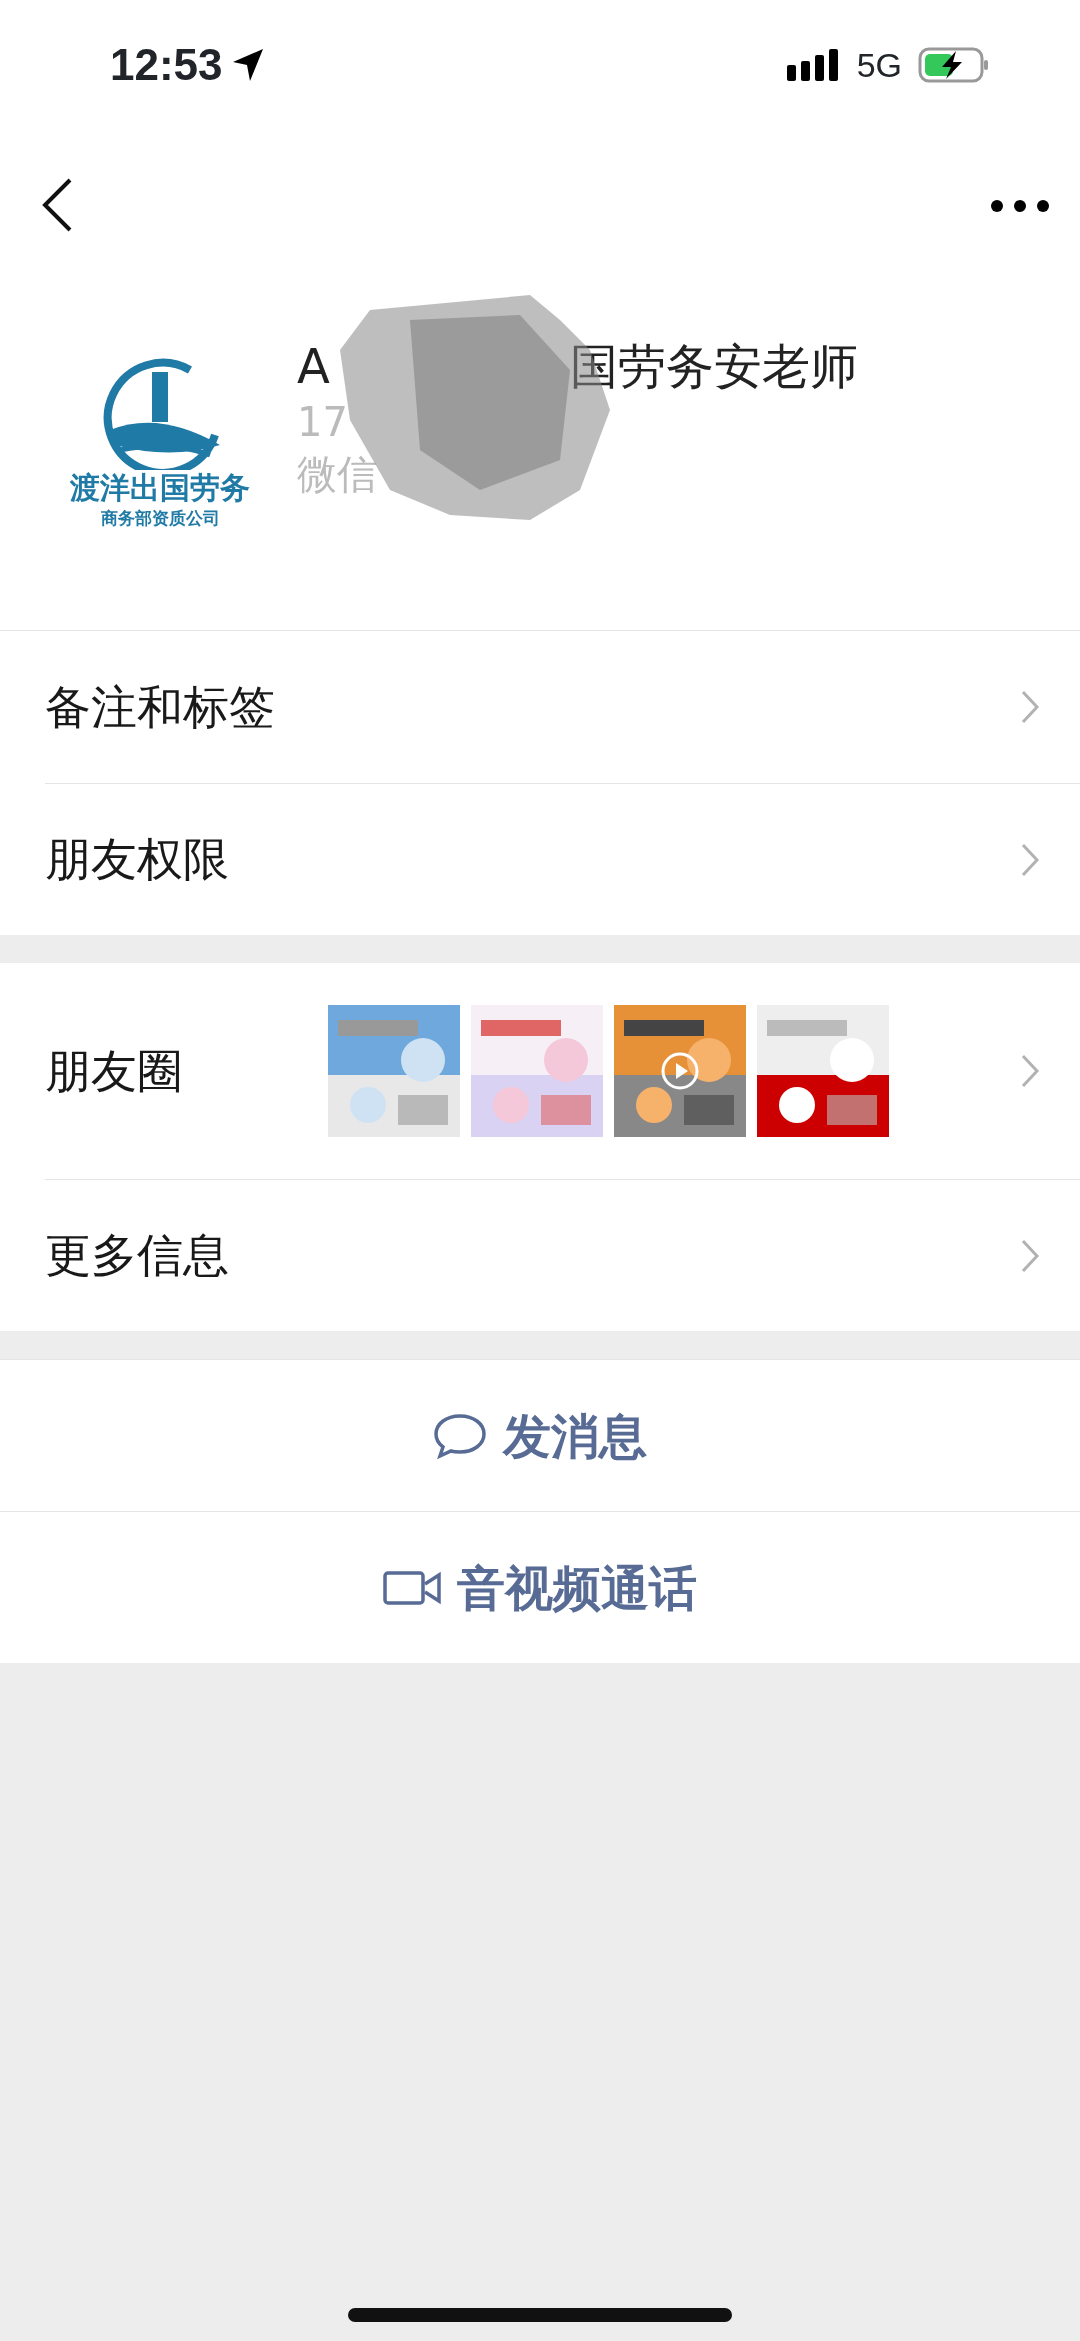 This screenshot has height=2341, width=1080. I want to click on network-label: 5G, so click(879, 65).